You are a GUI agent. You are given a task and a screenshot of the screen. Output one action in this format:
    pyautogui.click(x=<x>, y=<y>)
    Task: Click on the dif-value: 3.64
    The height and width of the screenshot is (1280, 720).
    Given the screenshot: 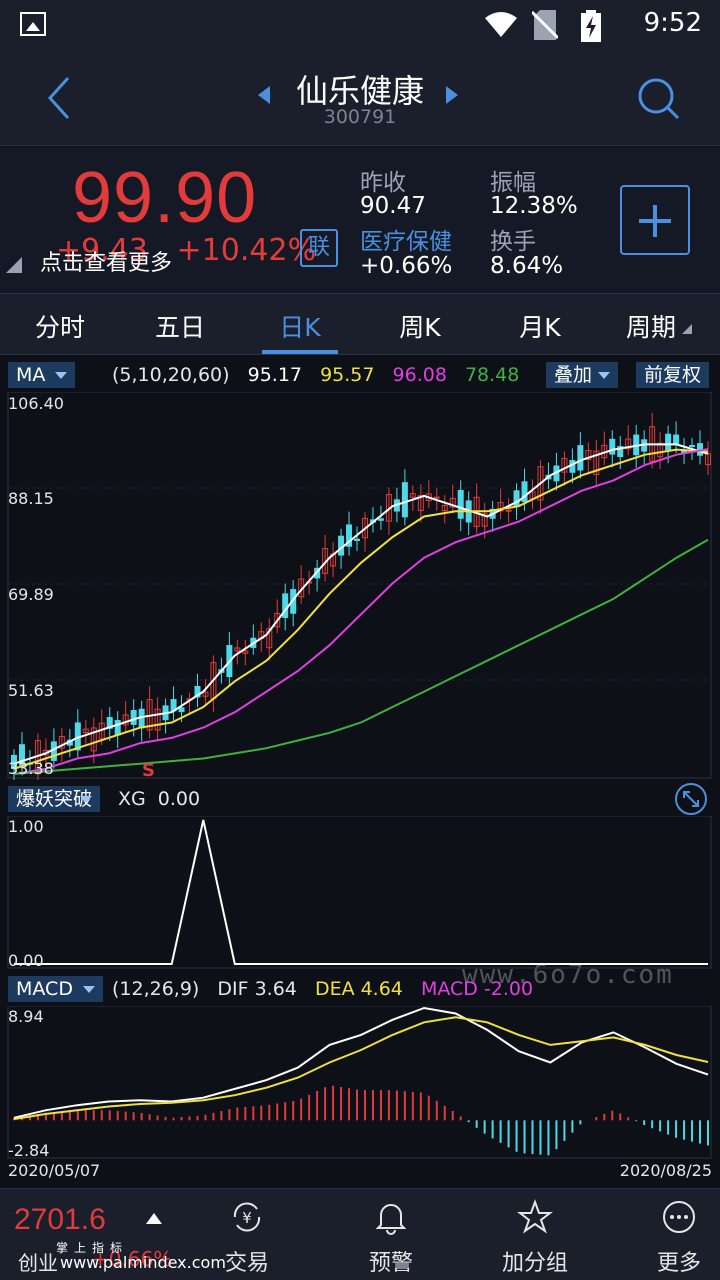 What is the action you would take?
    pyautogui.click(x=275, y=989)
    